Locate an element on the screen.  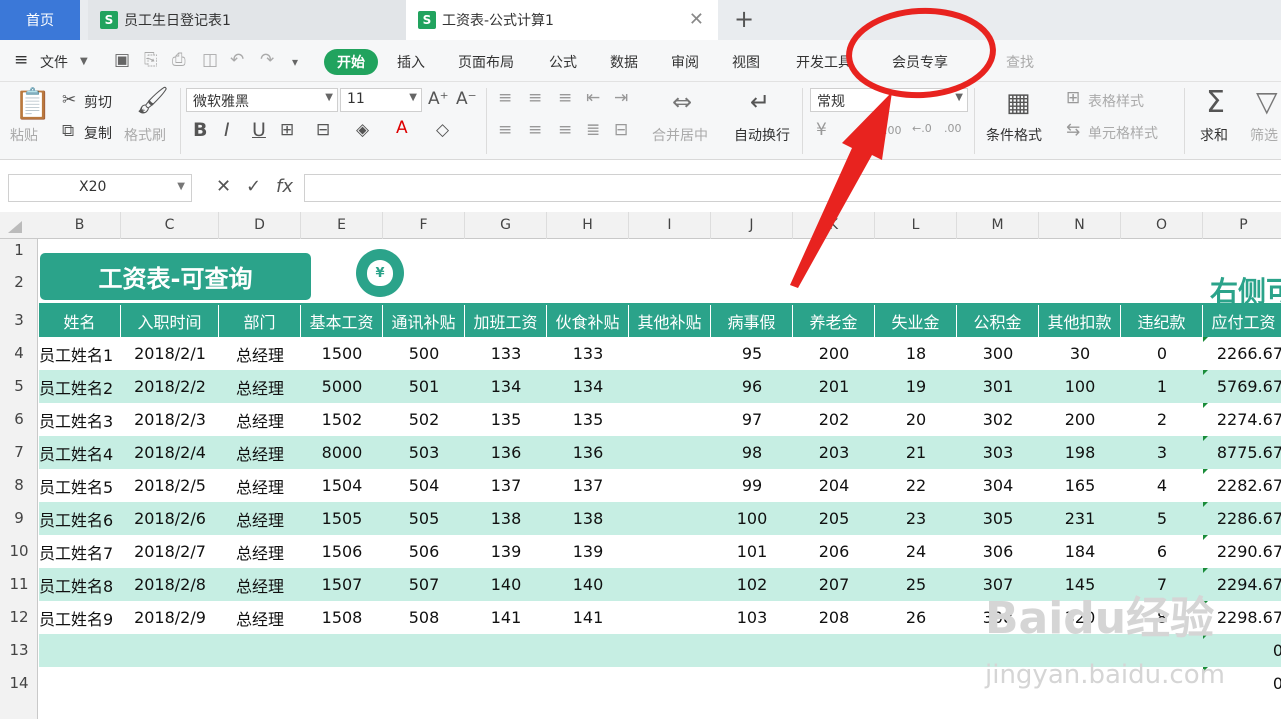
increase-decimal-icon: ←.0 is located at coordinates (922, 128).